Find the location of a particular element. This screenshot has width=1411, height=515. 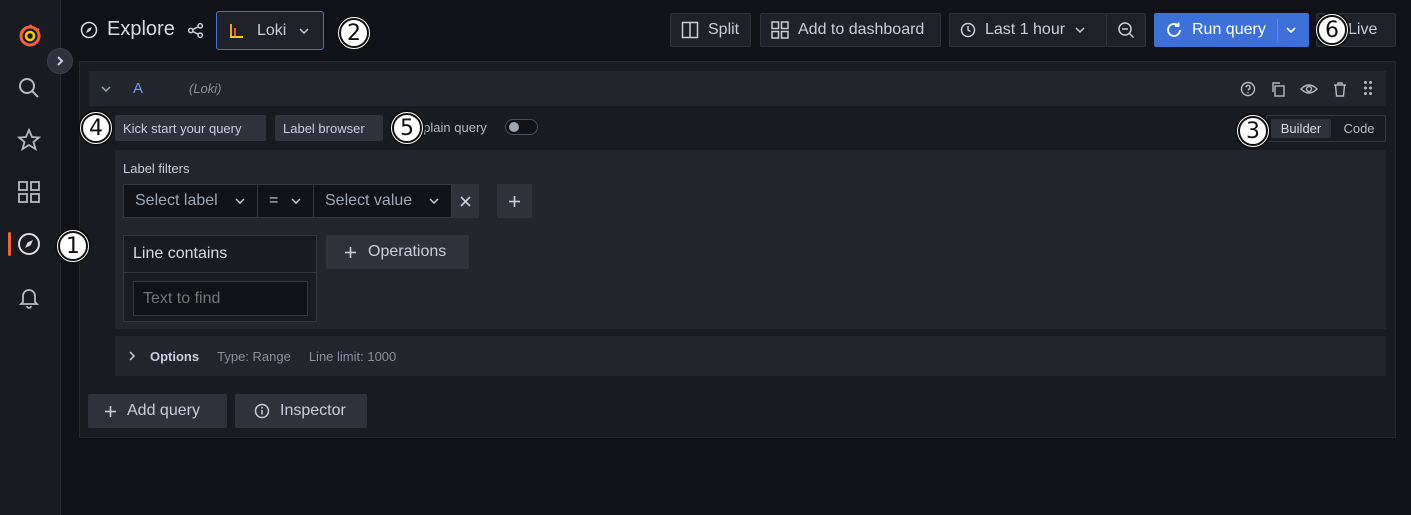

datasource-name: Loki is located at coordinates (272, 30).